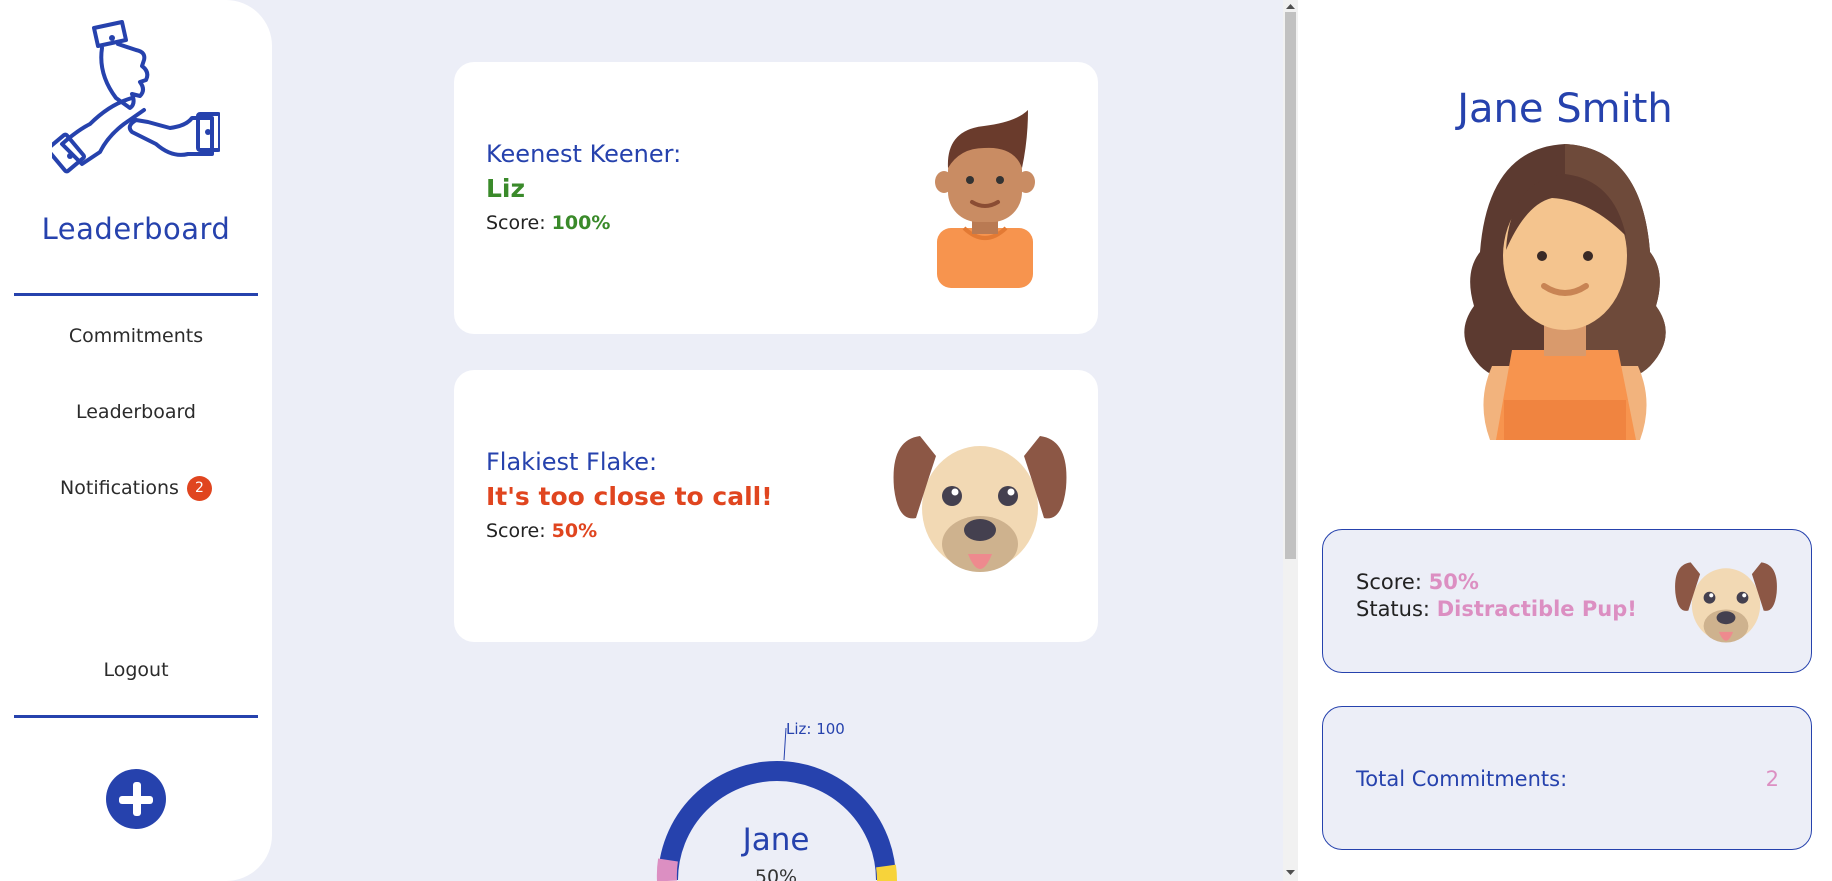  Describe the element at coordinates (1565, 292) in the screenshot. I see `girl-avatar-icon` at that location.